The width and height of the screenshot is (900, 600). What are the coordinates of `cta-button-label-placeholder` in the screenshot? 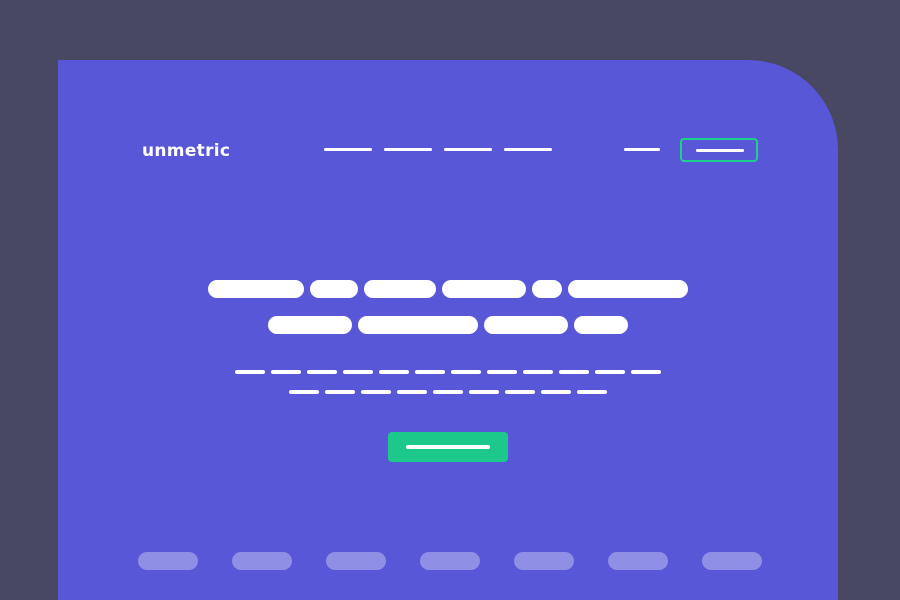 It's located at (448, 447).